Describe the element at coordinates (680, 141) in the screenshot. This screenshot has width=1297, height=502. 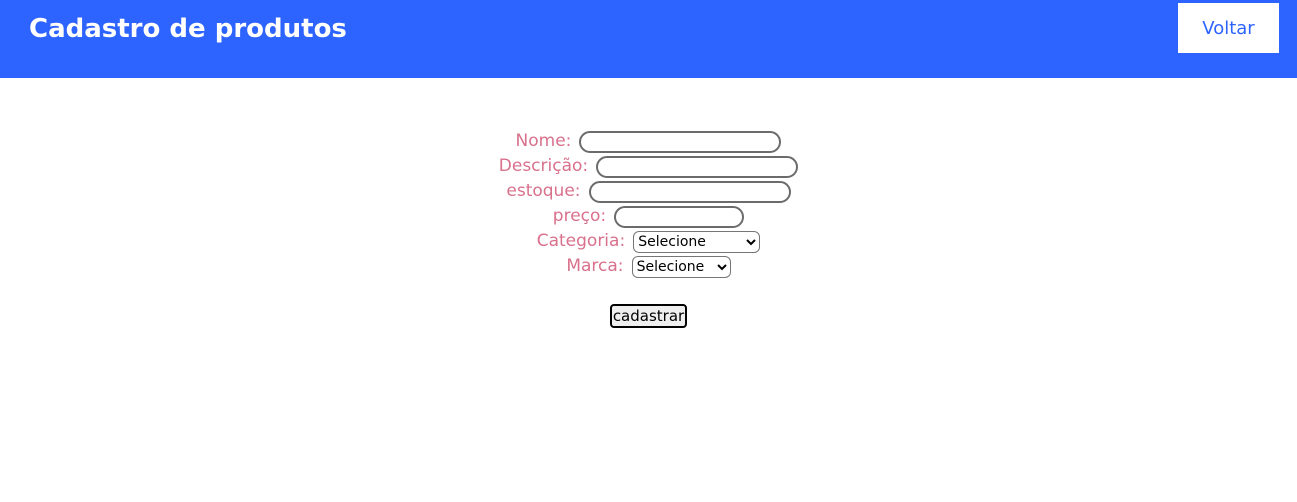
I see `name-input` at that location.